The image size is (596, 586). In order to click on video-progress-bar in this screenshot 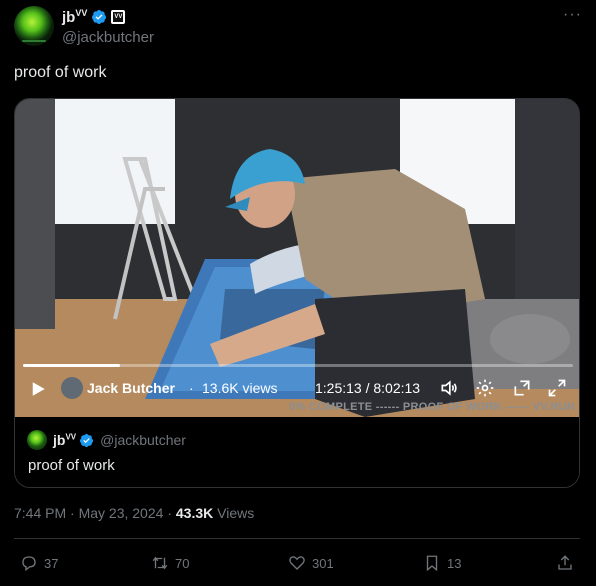, I will do `click(298, 365)`.